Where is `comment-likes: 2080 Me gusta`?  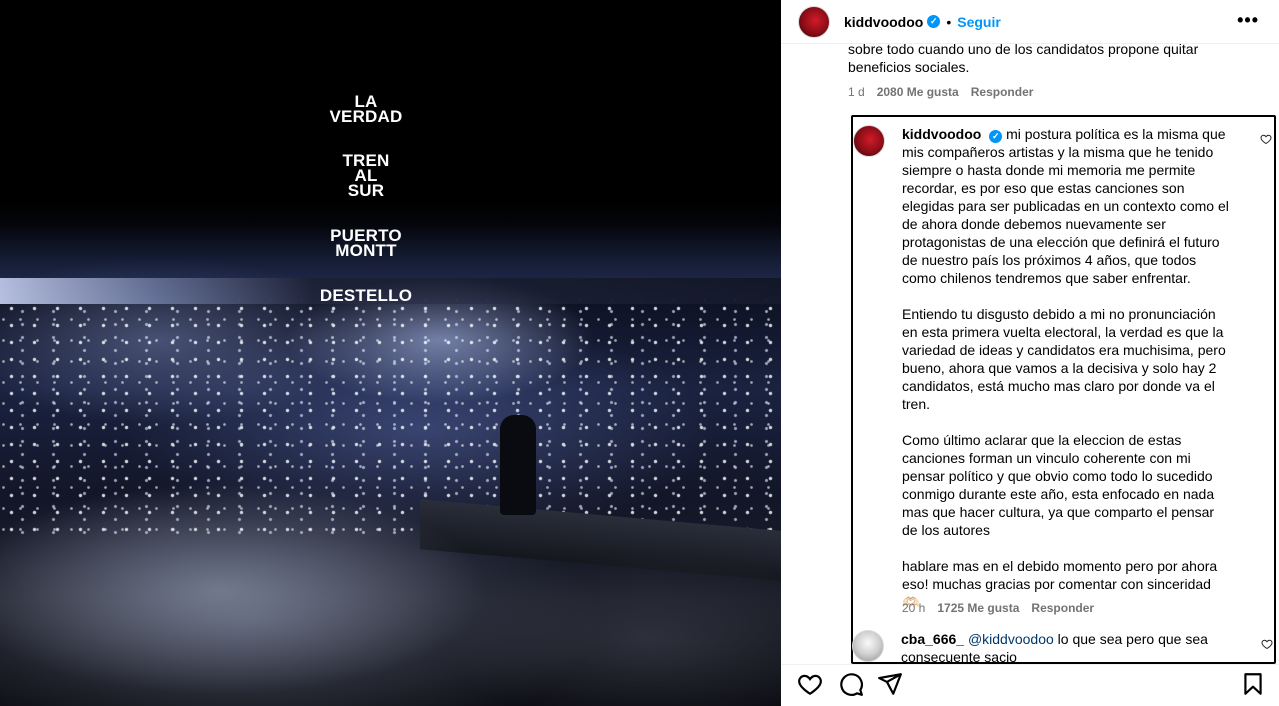 comment-likes: 2080 Me gusta is located at coordinates (918, 92).